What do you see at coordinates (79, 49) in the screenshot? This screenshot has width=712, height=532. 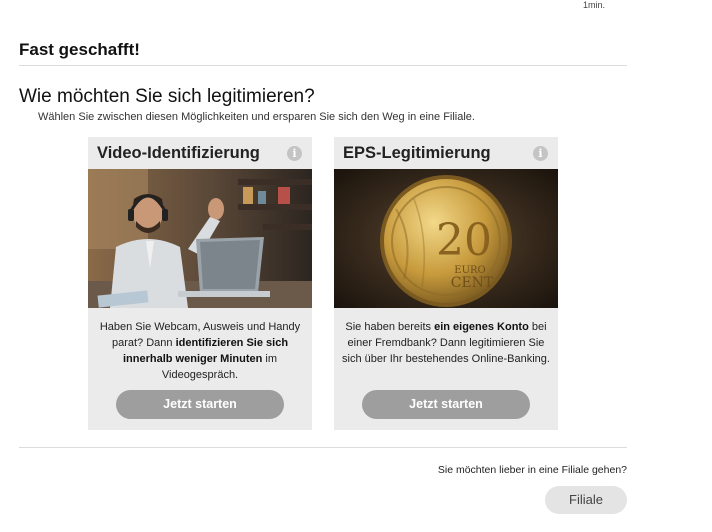 I see `page-title: Fast geschafft!` at bounding box center [79, 49].